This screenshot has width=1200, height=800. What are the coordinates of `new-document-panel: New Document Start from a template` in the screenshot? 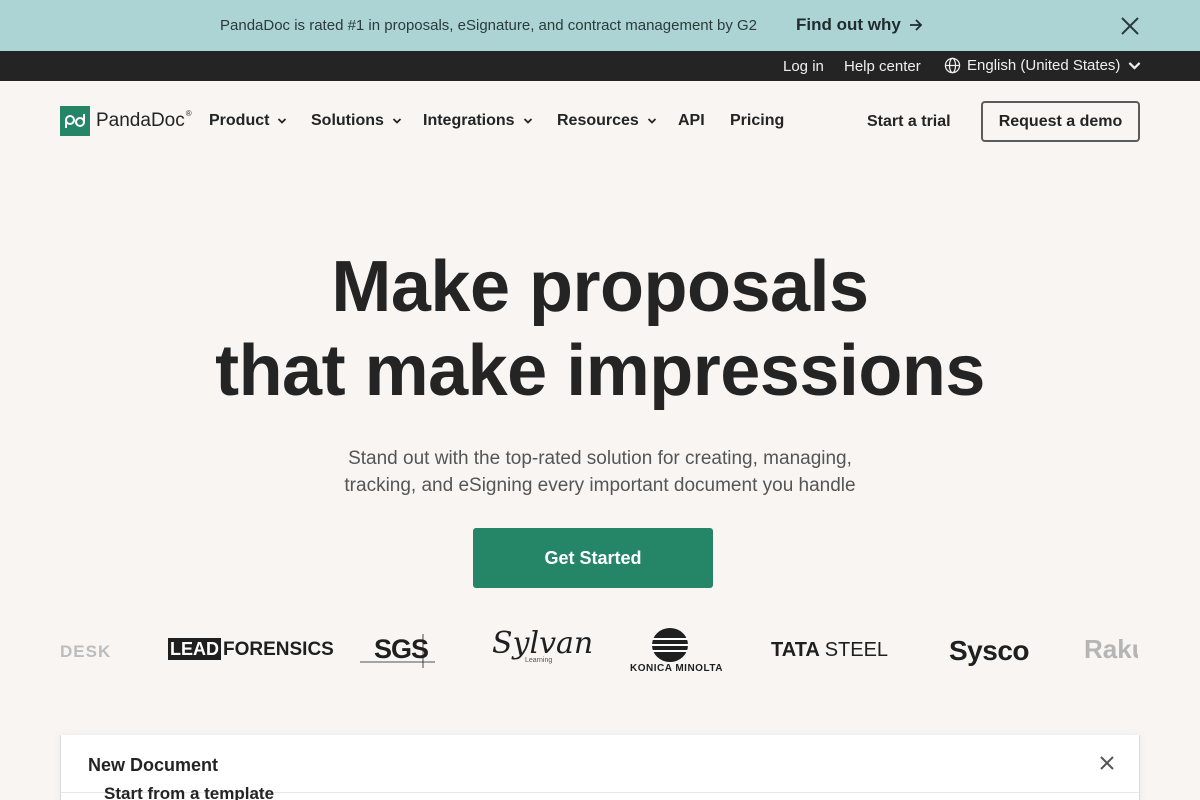 It's located at (600, 767).